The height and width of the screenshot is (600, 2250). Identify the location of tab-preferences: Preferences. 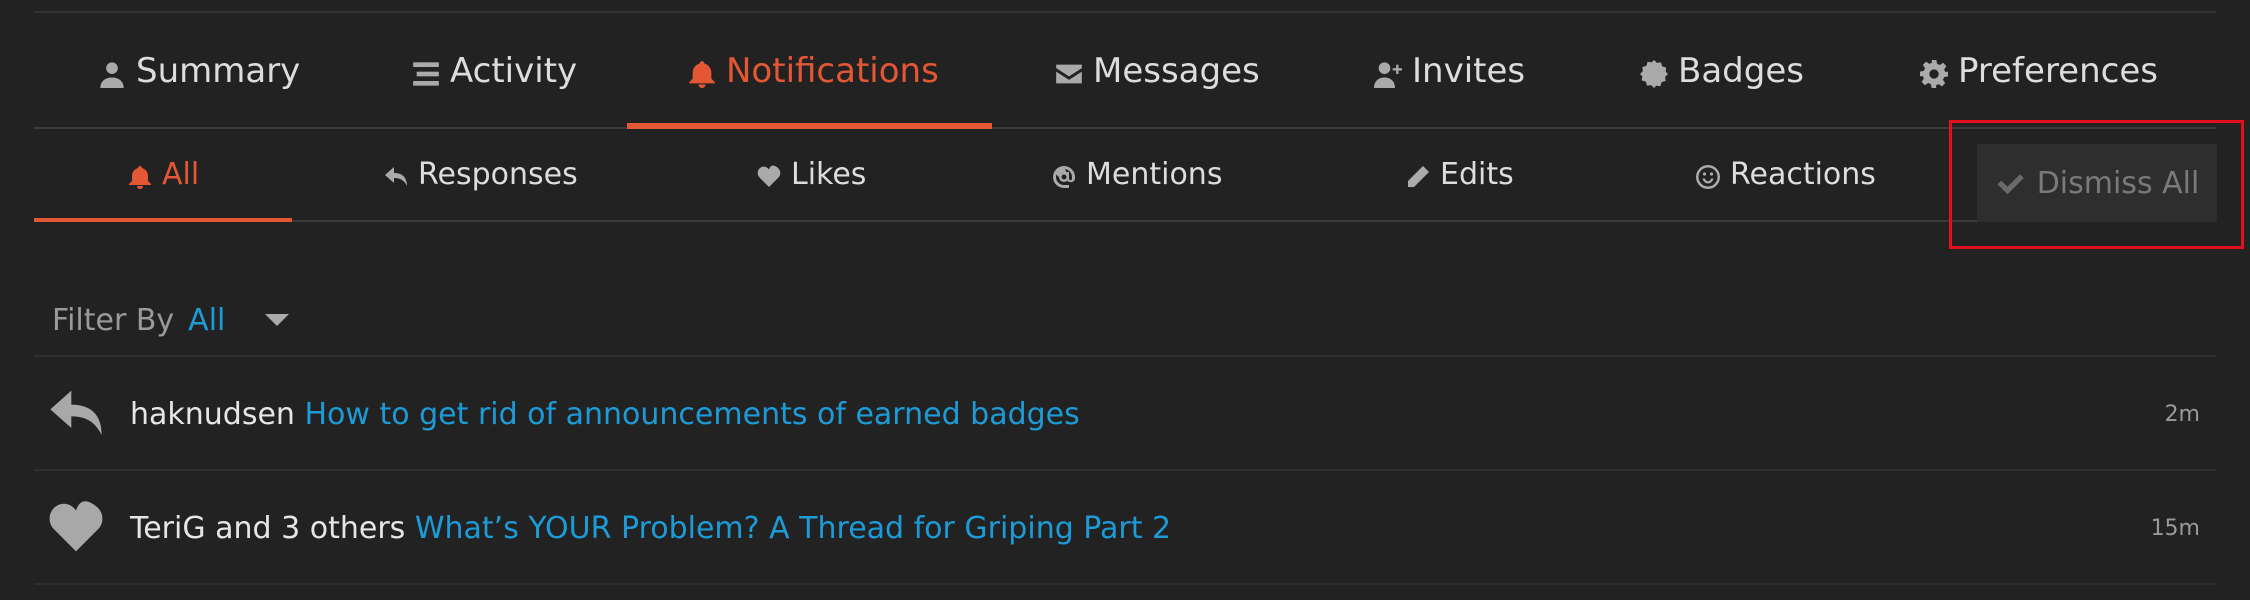
(2039, 70).